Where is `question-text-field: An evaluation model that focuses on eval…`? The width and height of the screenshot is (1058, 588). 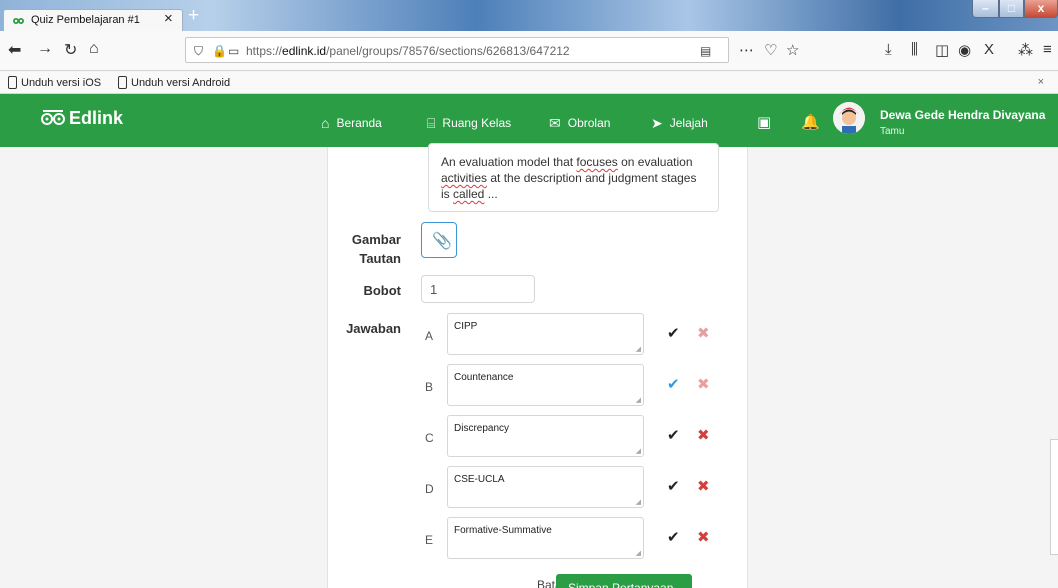 question-text-field: An evaluation model that focuses on eval… is located at coordinates (573, 177).